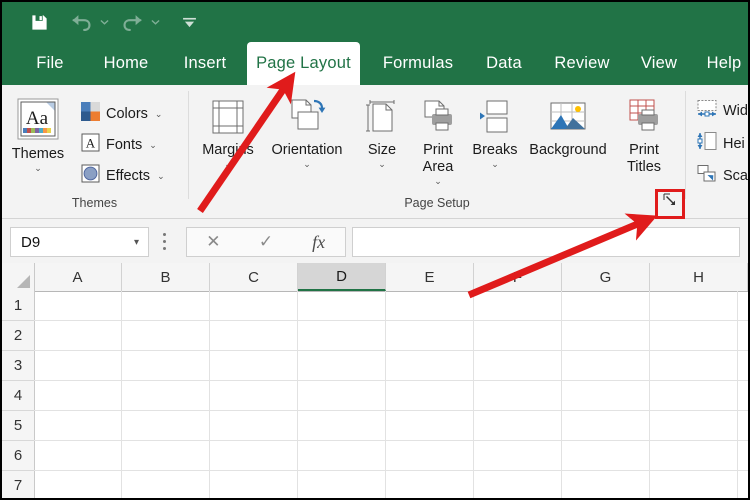 The image size is (750, 500). I want to click on height-button-label: Hei, so click(734, 143).